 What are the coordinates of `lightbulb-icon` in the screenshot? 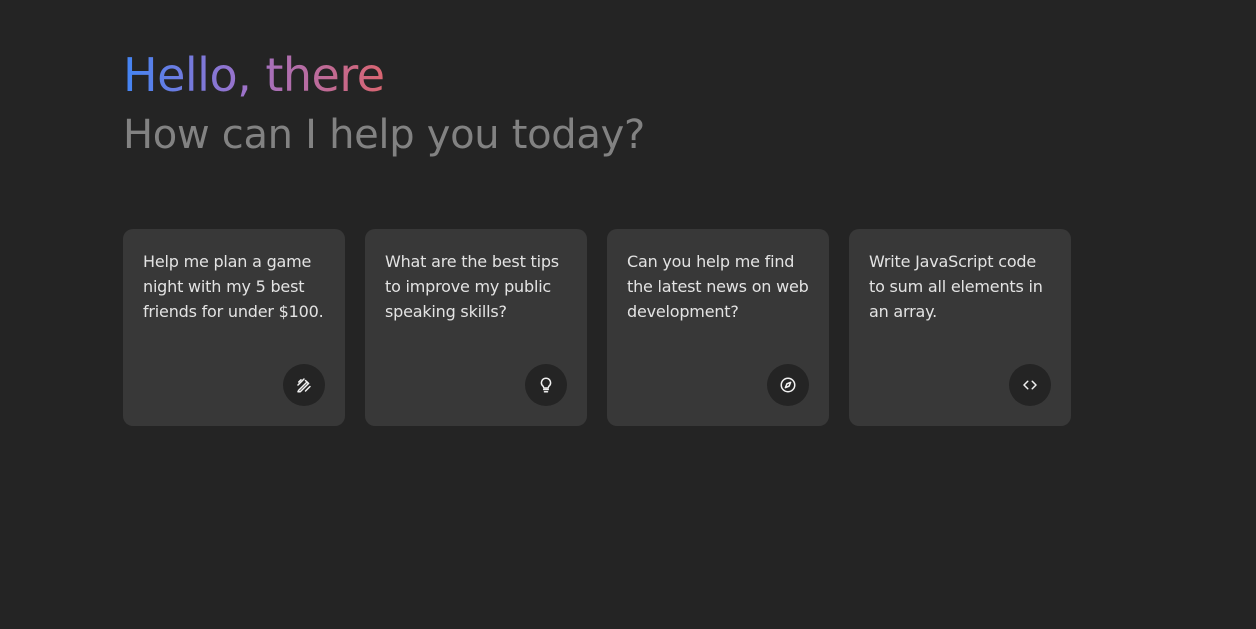 It's located at (546, 385).